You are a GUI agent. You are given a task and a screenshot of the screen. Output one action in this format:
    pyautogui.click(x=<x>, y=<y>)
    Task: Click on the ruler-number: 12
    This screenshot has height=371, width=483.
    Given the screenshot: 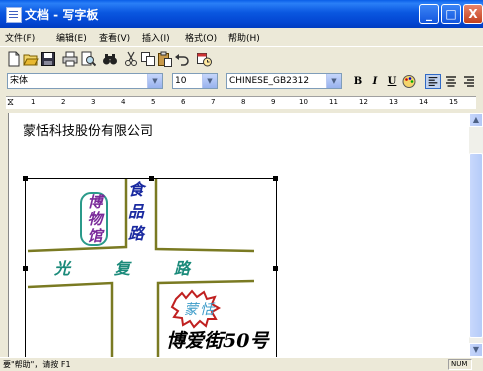 What is the action you would take?
    pyautogui.click(x=363, y=102)
    